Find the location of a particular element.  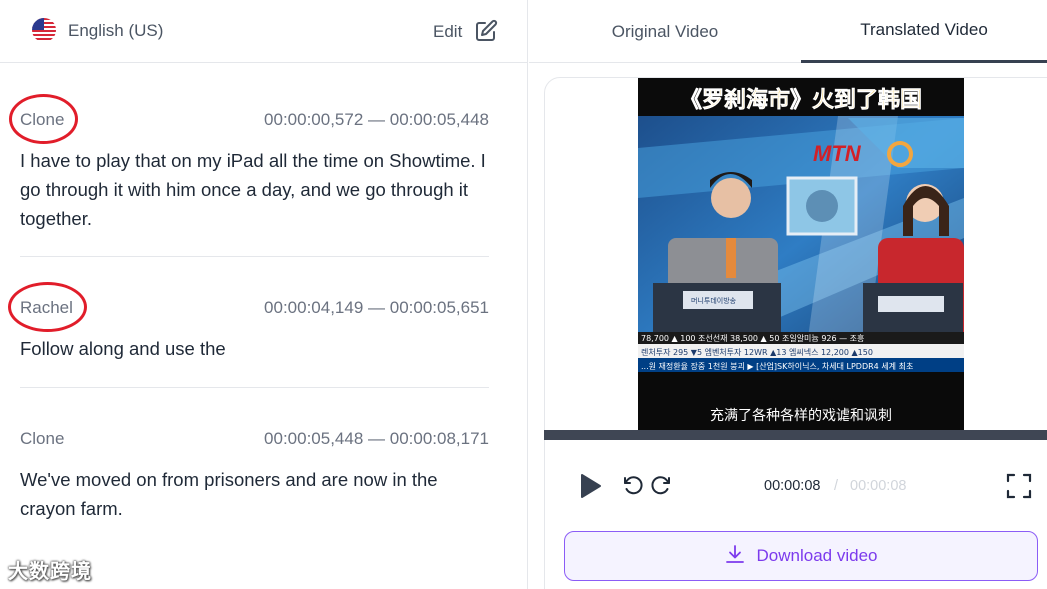

play-button is located at coordinates (591, 486).